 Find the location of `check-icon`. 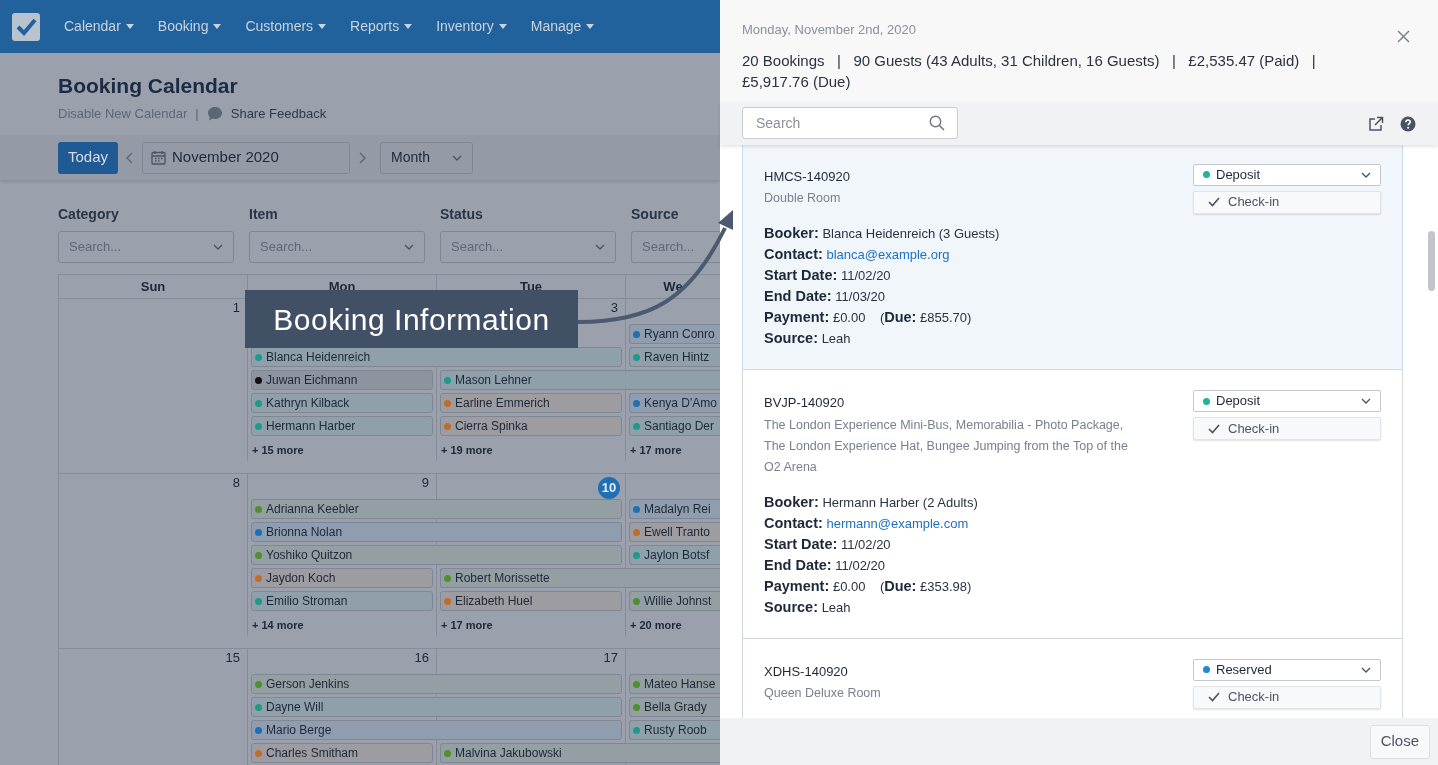

check-icon is located at coordinates (1214, 202).